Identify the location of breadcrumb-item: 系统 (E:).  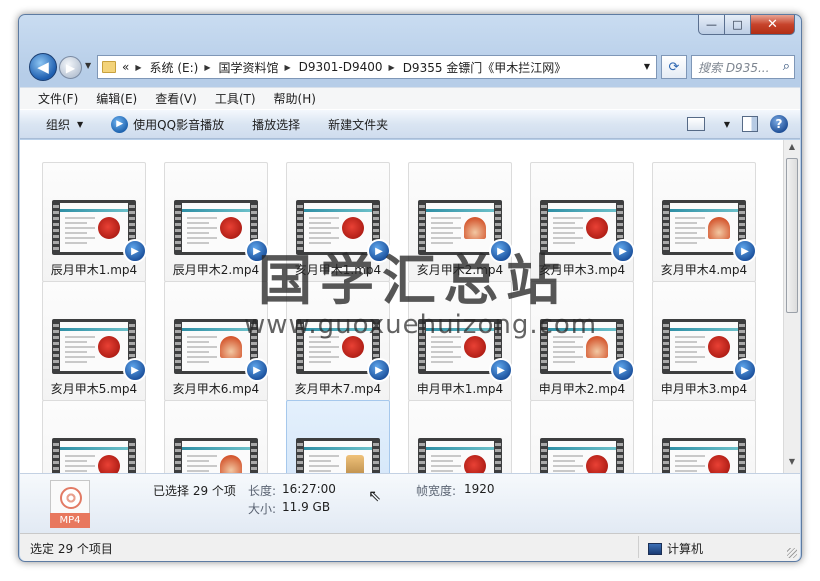
(174, 67).